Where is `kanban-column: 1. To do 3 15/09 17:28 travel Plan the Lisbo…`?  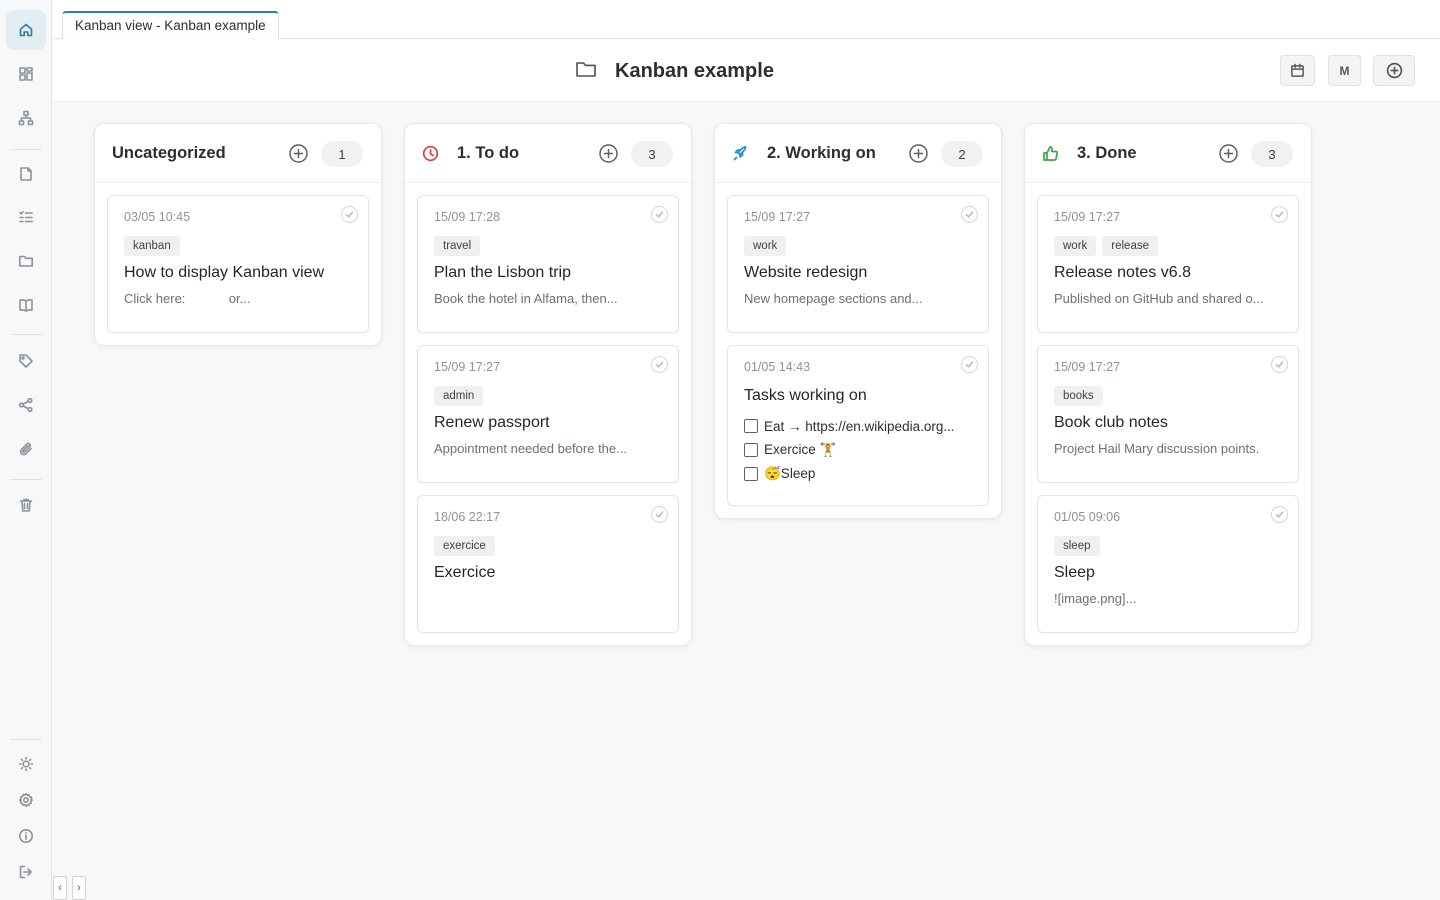 kanban-column: 1. To do 3 15/09 17:28 travel Plan the Lisbo… is located at coordinates (548, 384).